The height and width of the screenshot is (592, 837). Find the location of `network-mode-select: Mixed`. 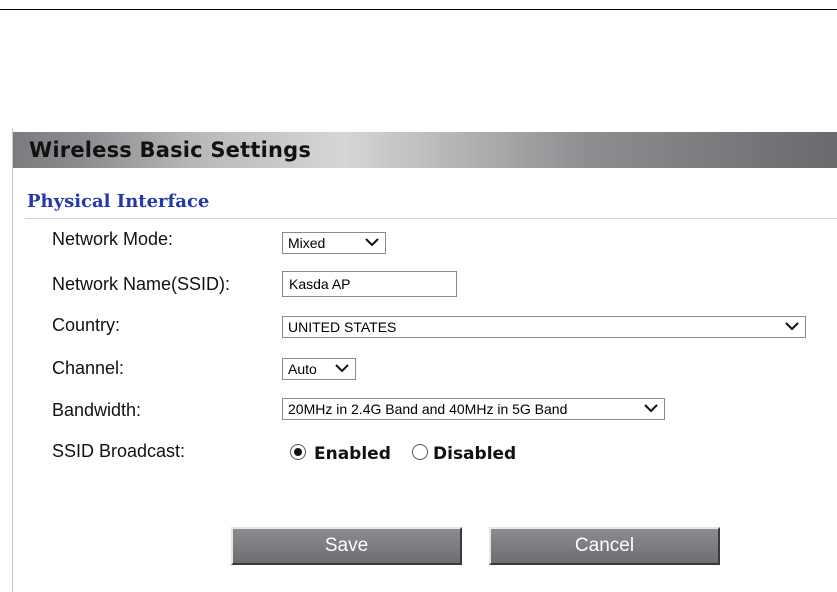

network-mode-select: Mixed is located at coordinates (334, 243).